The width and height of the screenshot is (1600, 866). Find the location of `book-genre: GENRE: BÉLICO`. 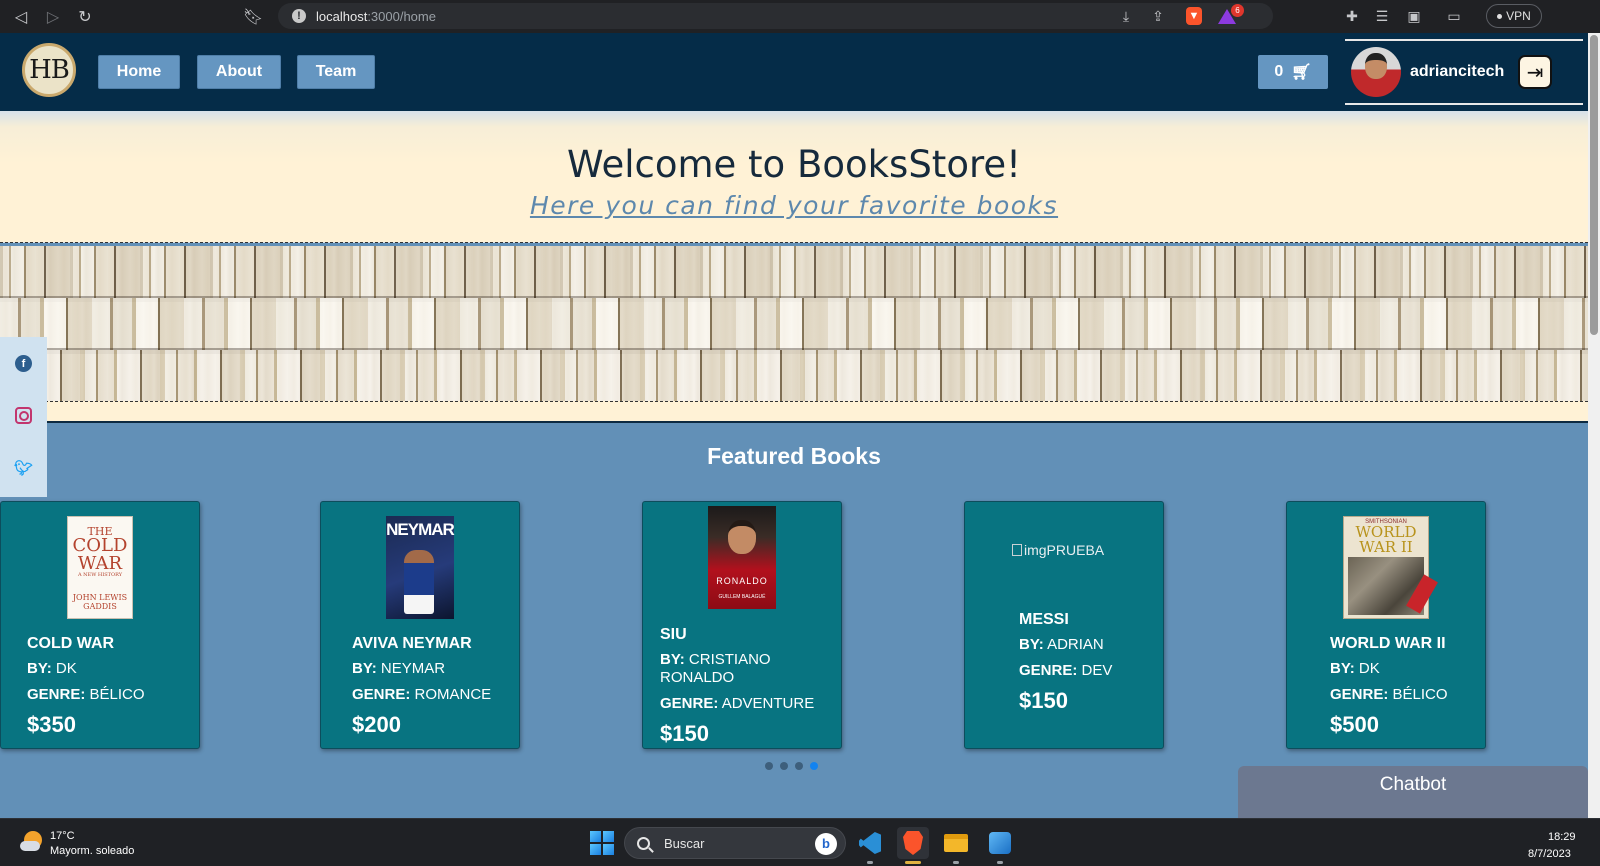

book-genre: GENRE: BÉLICO is located at coordinates (86, 694).